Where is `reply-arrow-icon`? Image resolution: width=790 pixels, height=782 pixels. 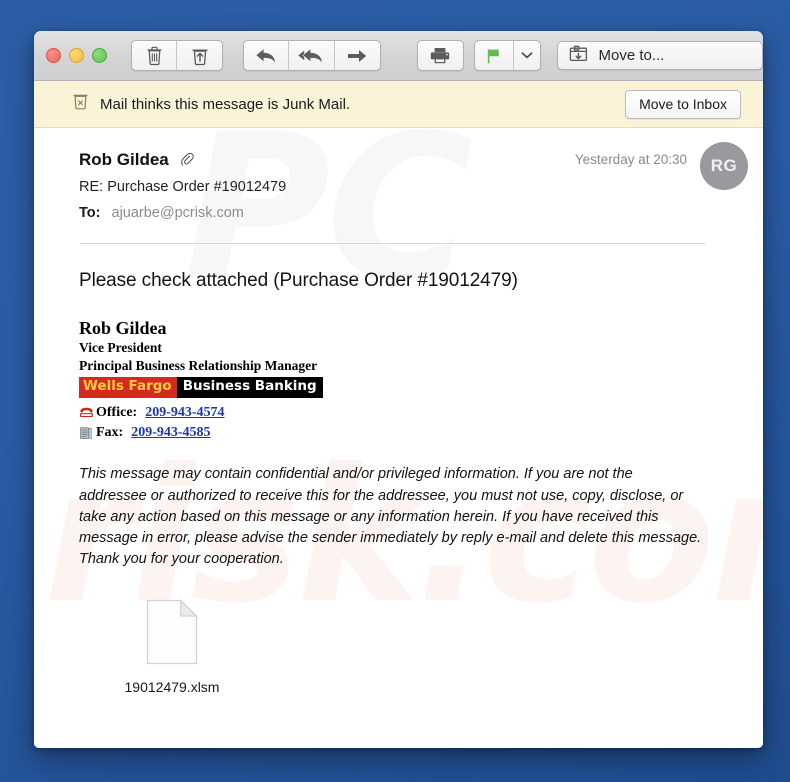 reply-arrow-icon is located at coordinates (266, 56).